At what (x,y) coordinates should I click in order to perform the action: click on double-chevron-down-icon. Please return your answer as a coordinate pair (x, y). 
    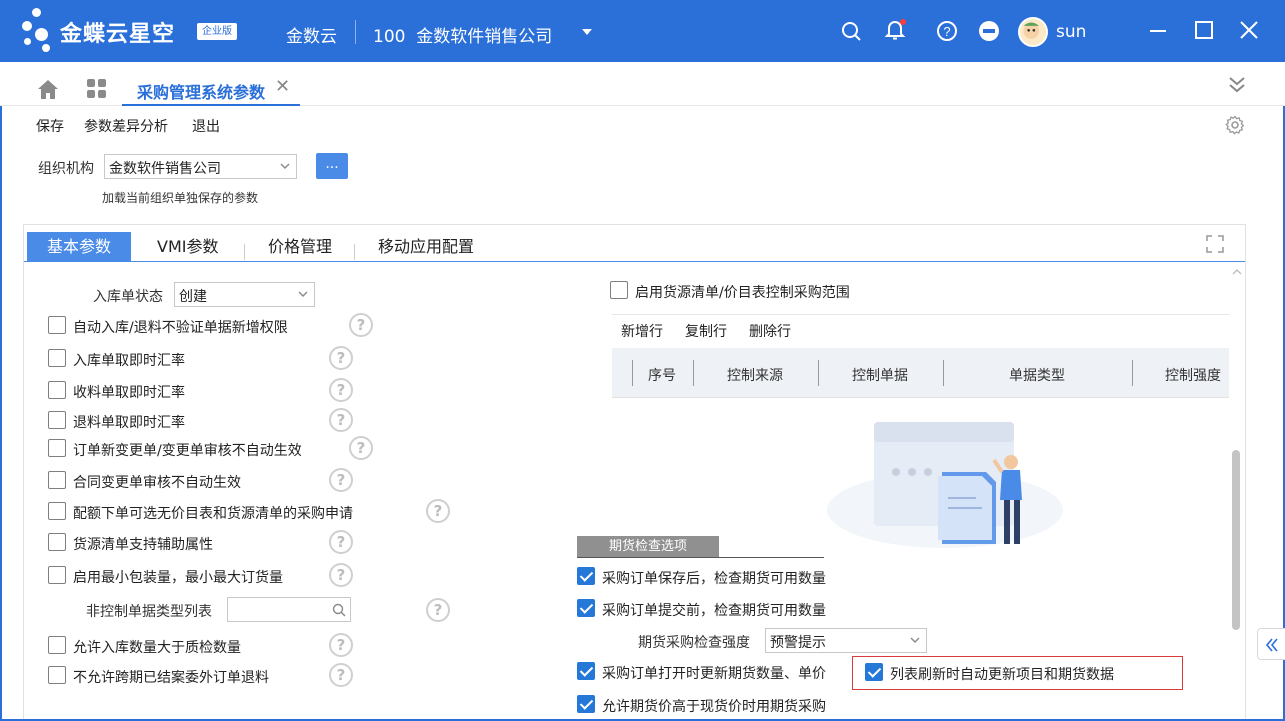
    Looking at the image, I should click on (1237, 85).